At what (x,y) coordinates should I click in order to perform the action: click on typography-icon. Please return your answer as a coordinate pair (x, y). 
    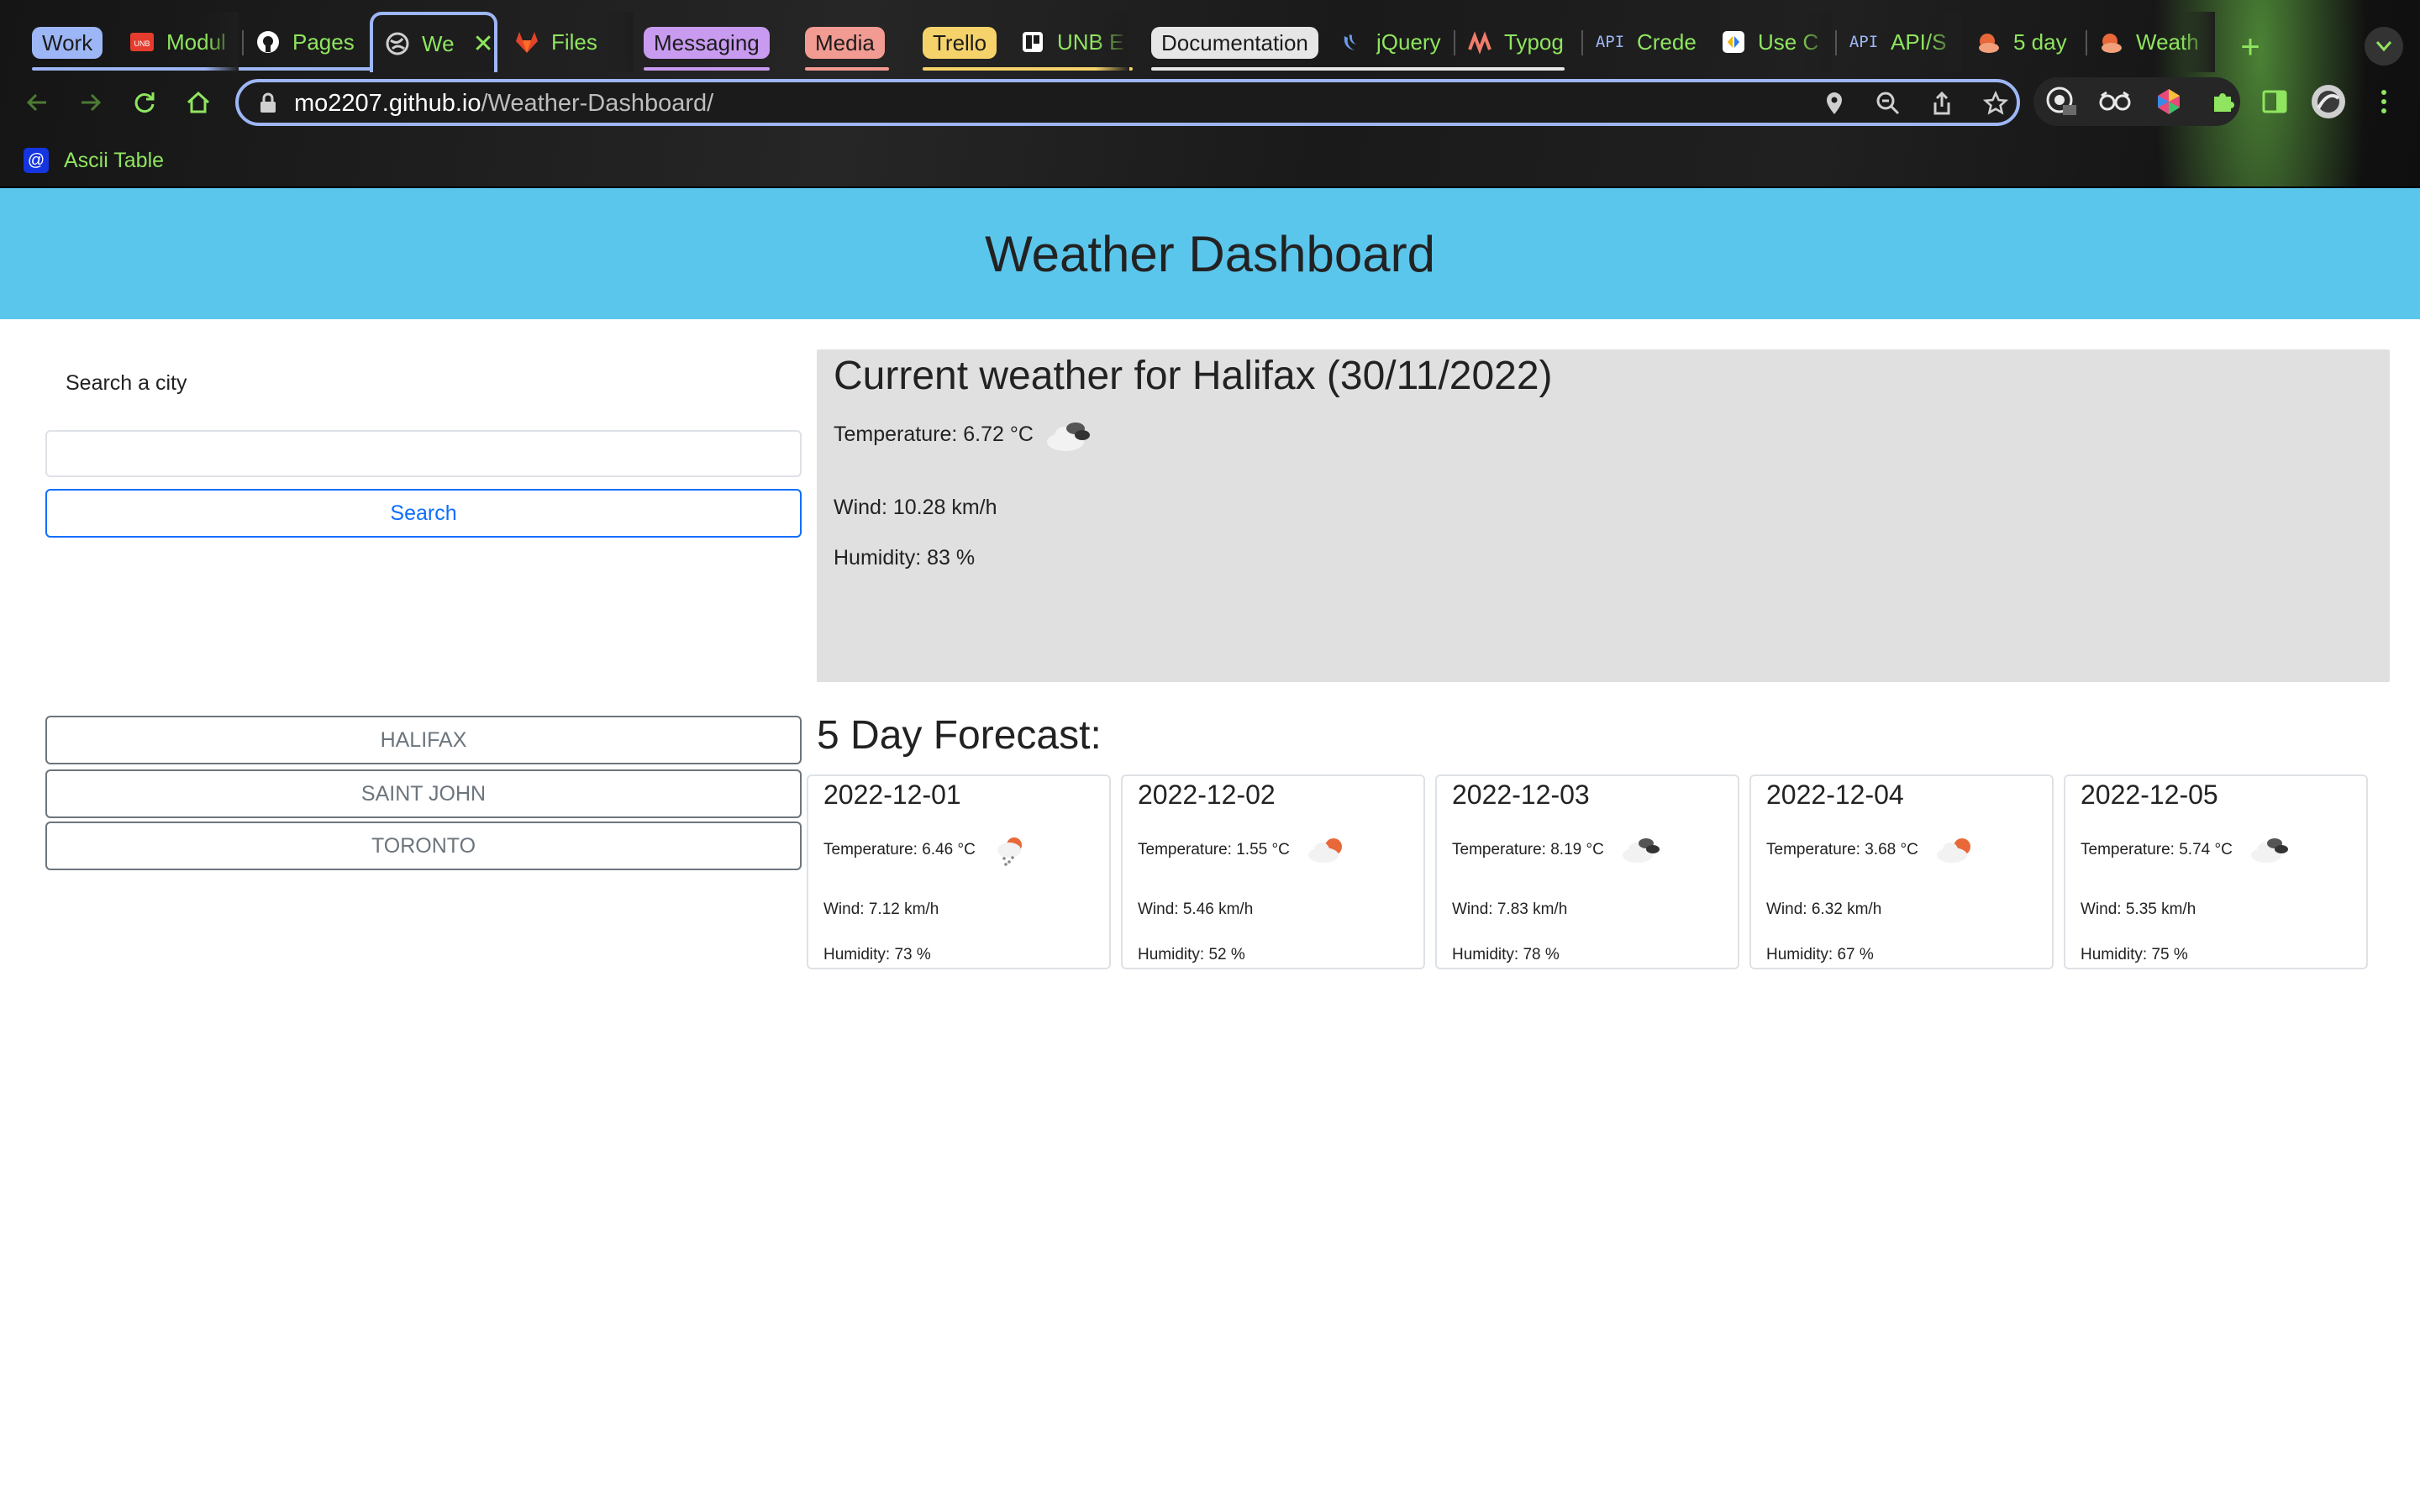
    Looking at the image, I should click on (1479, 42).